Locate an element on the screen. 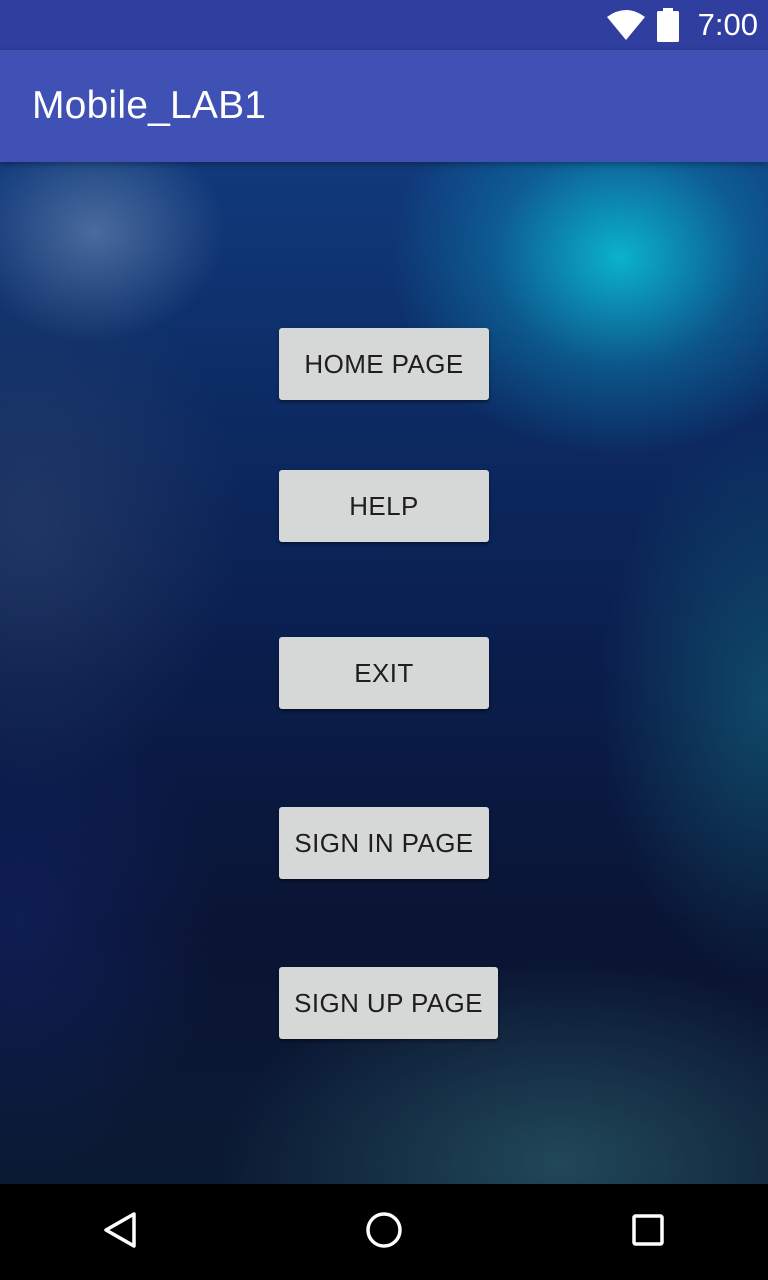 This screenshot has width=768, height=1280. help-button-label: HELP is located at coordinates (384, 505).